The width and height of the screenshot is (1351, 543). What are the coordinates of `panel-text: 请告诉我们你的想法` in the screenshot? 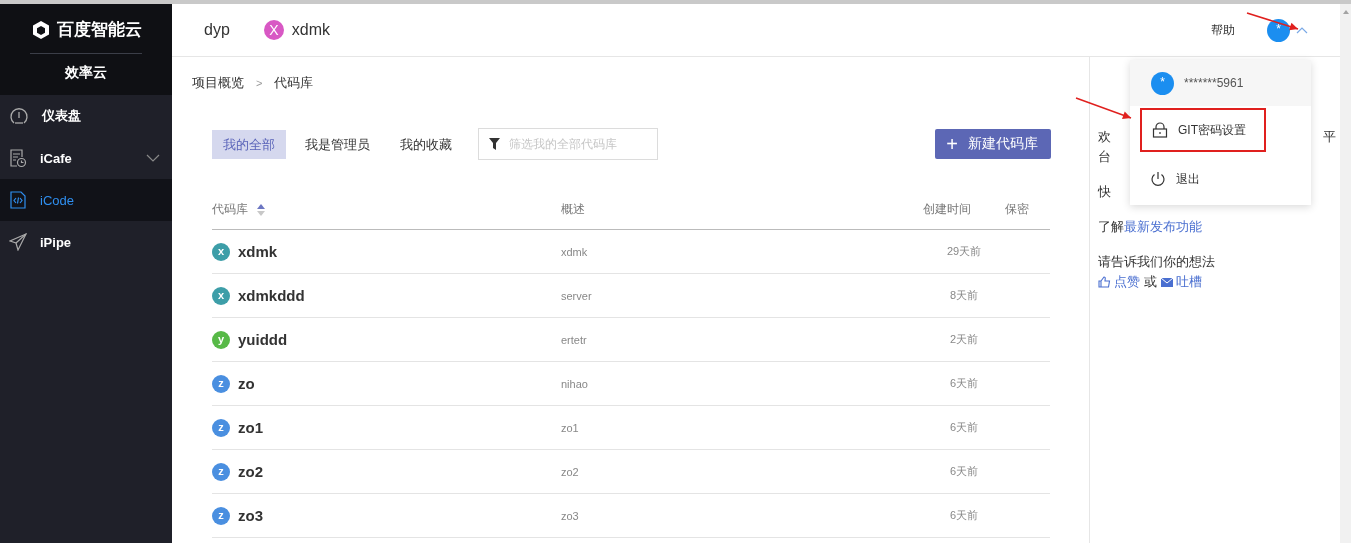 It's located at (1156, 262).